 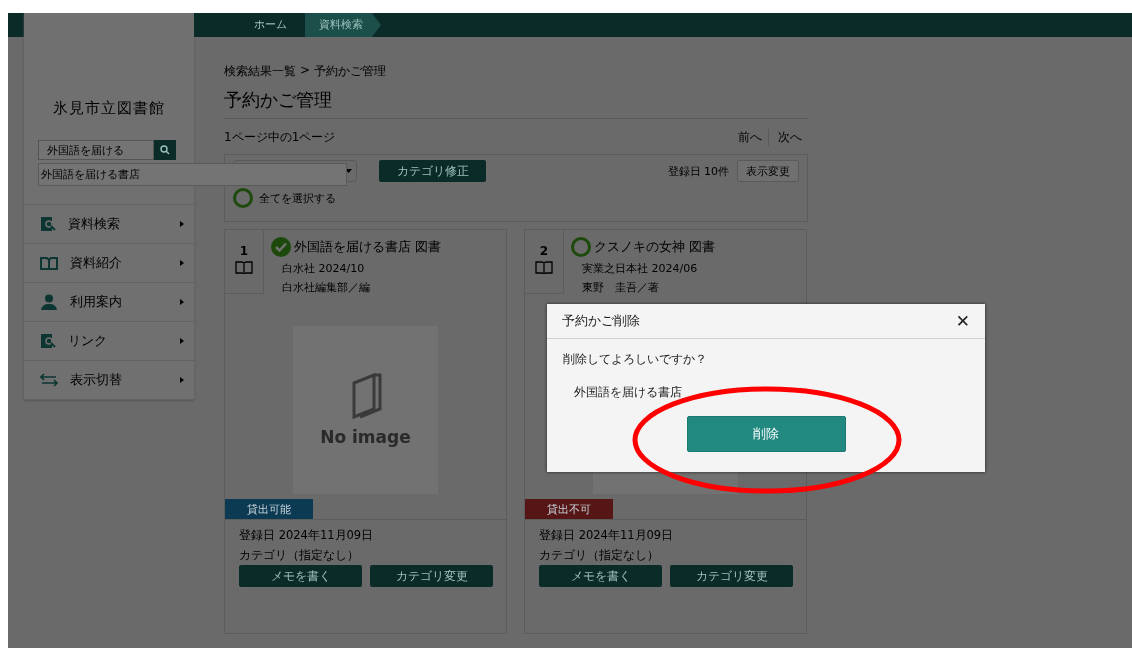 I want to click on person-icon, so click(x=49, y=302).